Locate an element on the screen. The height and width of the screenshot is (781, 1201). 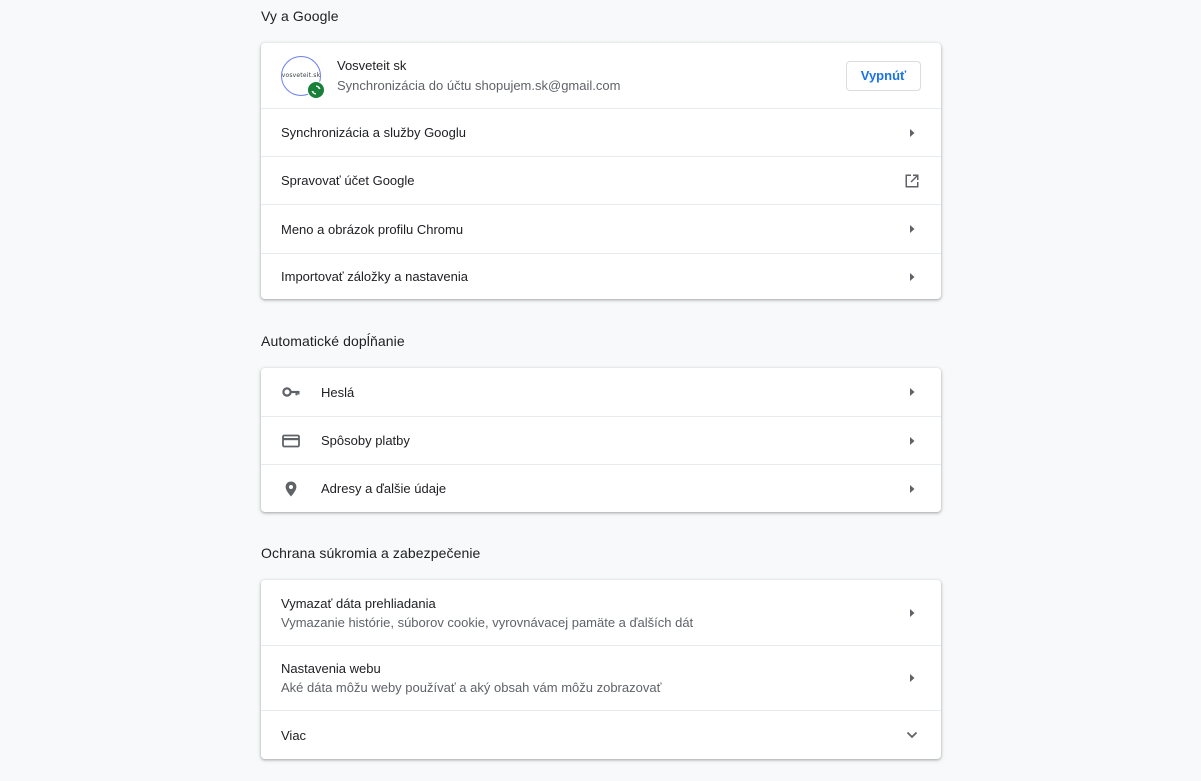
passwords-row: Heslá is located at coordinates (601, 392).